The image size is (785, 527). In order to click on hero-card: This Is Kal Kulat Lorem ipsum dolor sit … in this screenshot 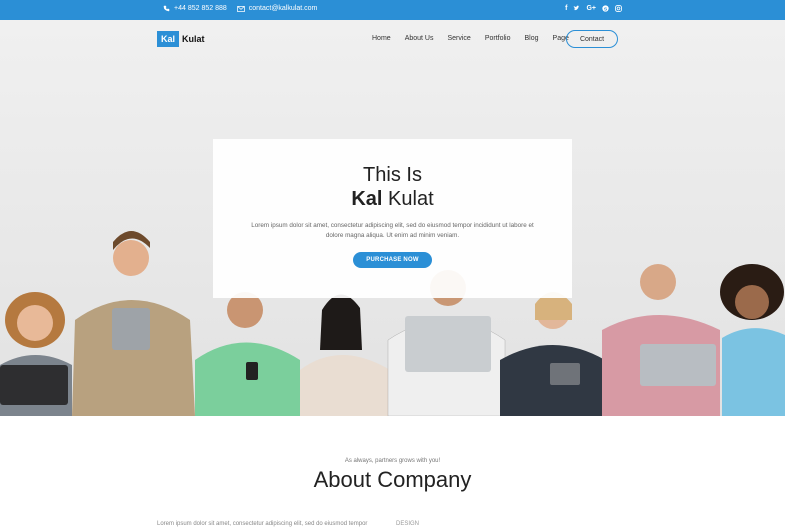, I will do `click(392, 218)`.